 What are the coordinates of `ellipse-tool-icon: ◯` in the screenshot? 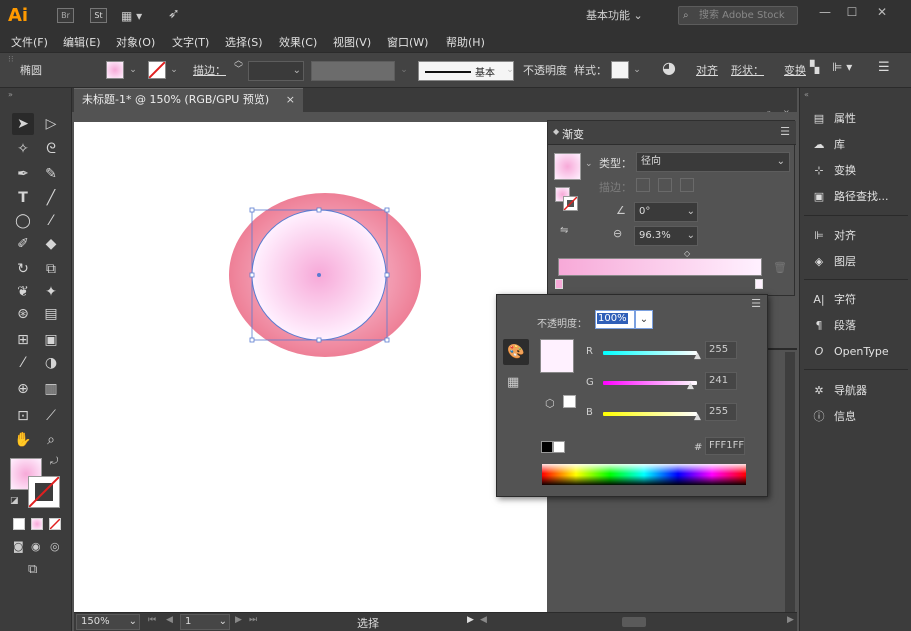 It's located at (23, 221).